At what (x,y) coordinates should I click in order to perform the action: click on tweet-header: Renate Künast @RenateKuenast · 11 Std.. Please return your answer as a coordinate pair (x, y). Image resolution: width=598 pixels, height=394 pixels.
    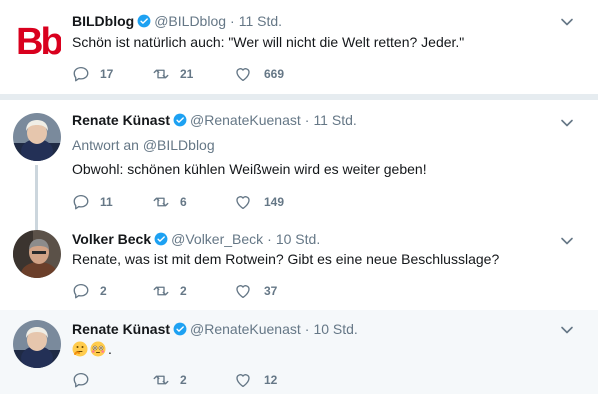
    Looking at the image, I should click on (214, 120).